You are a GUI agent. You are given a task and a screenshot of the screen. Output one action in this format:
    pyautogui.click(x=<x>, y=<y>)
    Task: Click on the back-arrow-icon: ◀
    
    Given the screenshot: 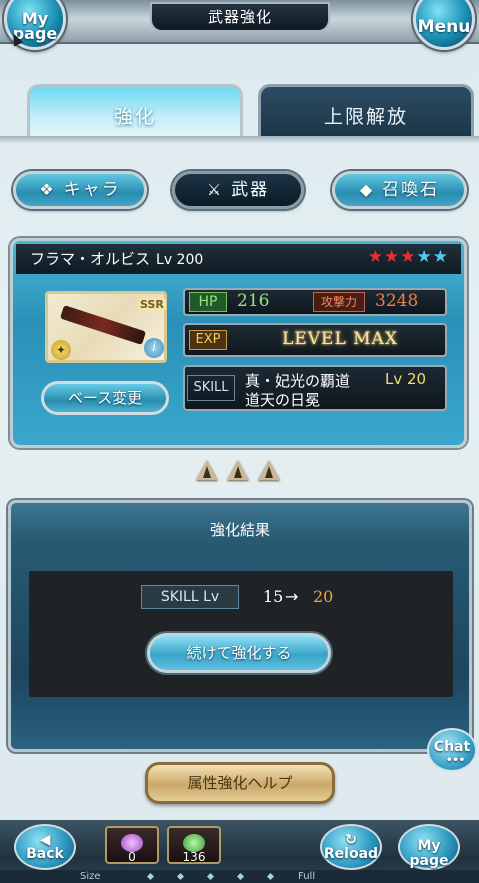 What is the action you would take?
    pyautogui.click(x=45, y=840)
    